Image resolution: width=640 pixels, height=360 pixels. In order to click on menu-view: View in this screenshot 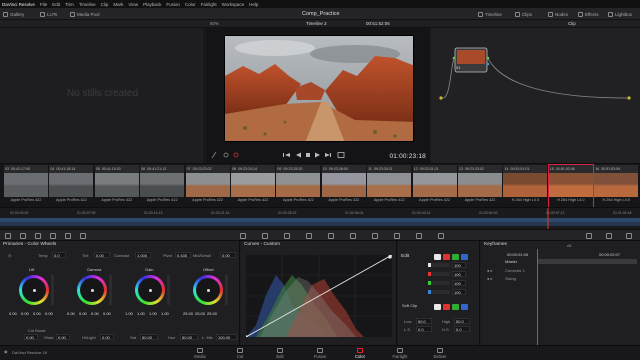, I will do `click(133, 4)`.